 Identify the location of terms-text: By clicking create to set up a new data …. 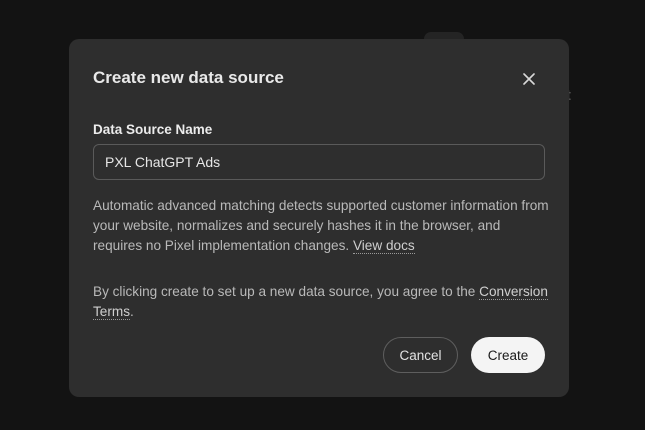
(284, 291).